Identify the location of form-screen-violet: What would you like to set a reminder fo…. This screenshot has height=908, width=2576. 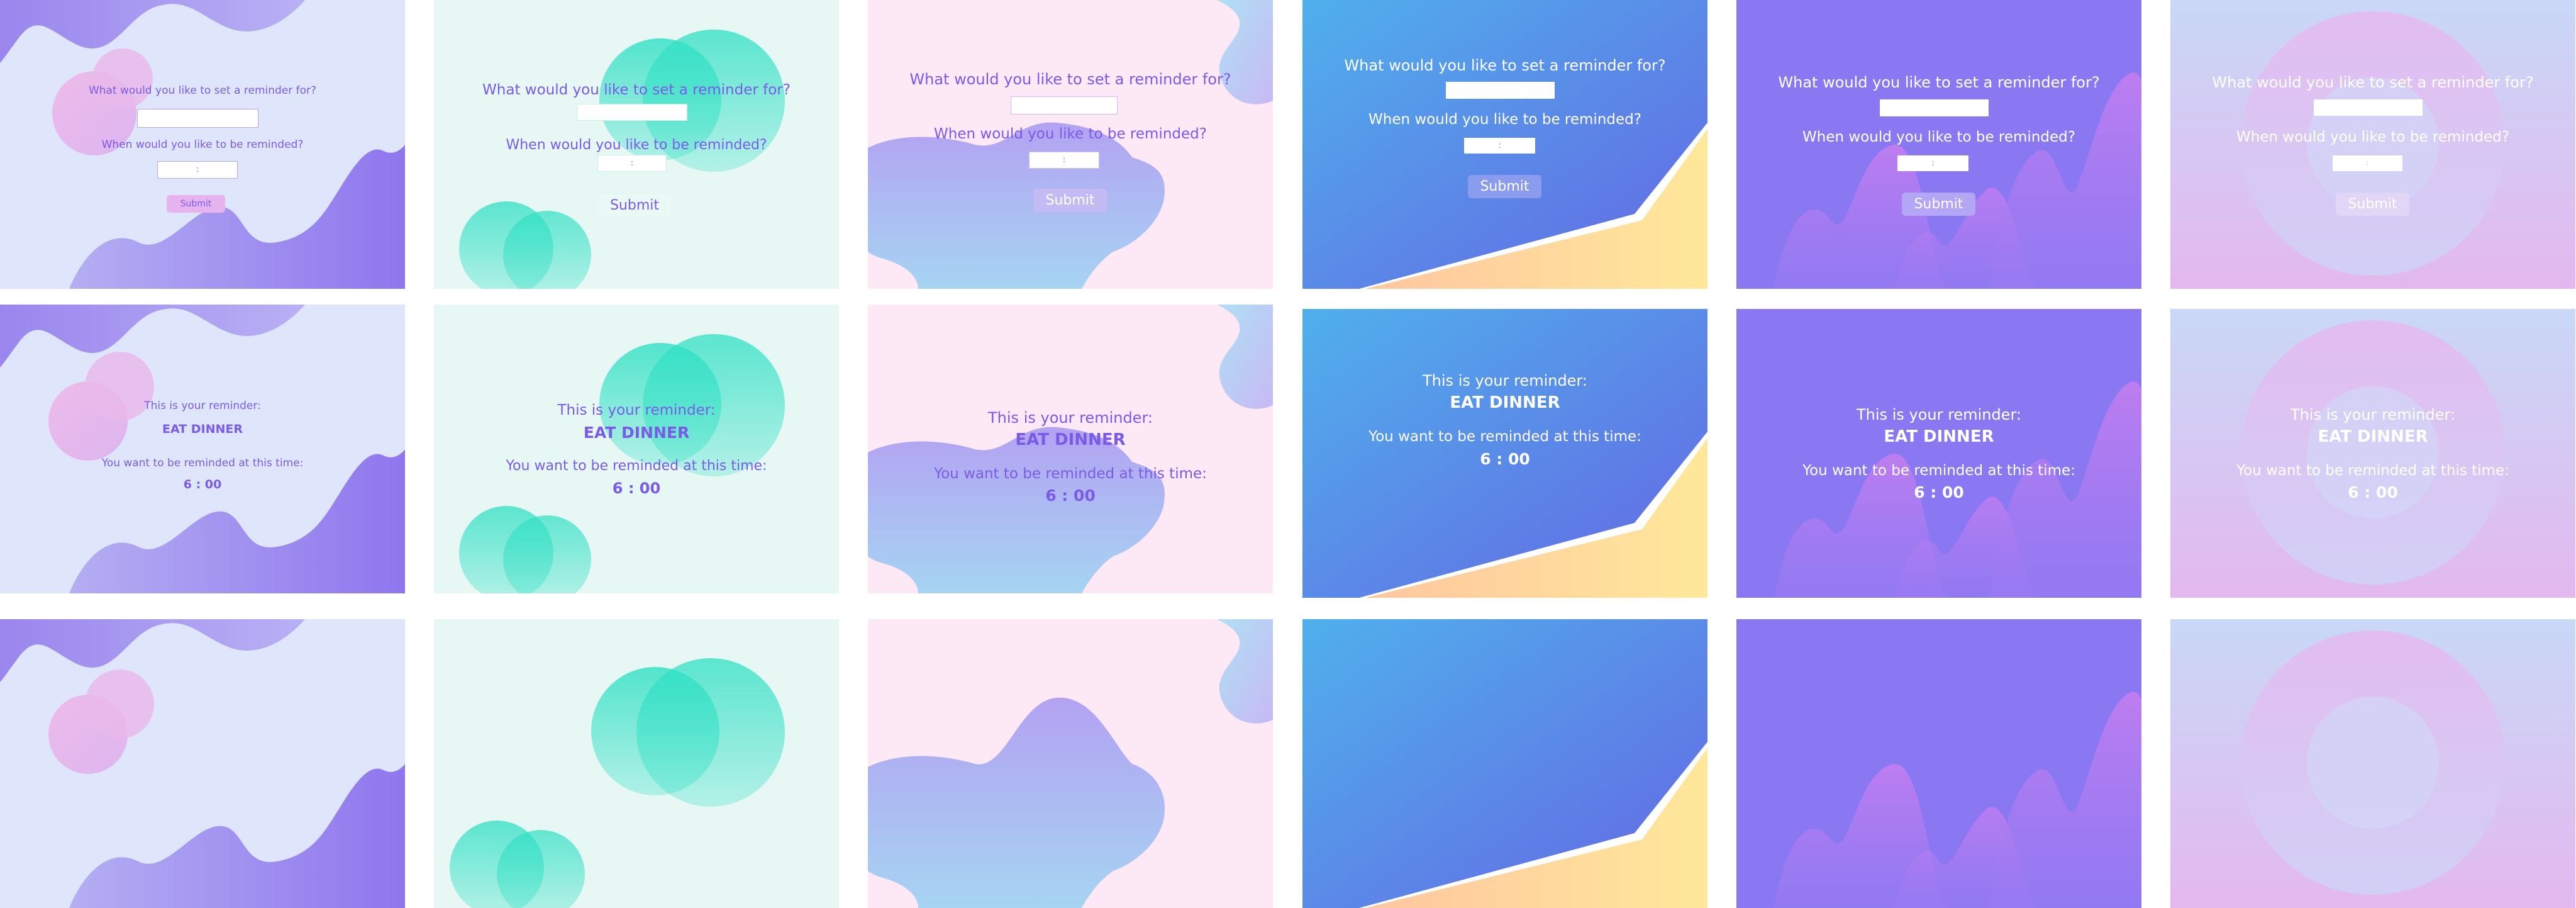
(1938, 144).